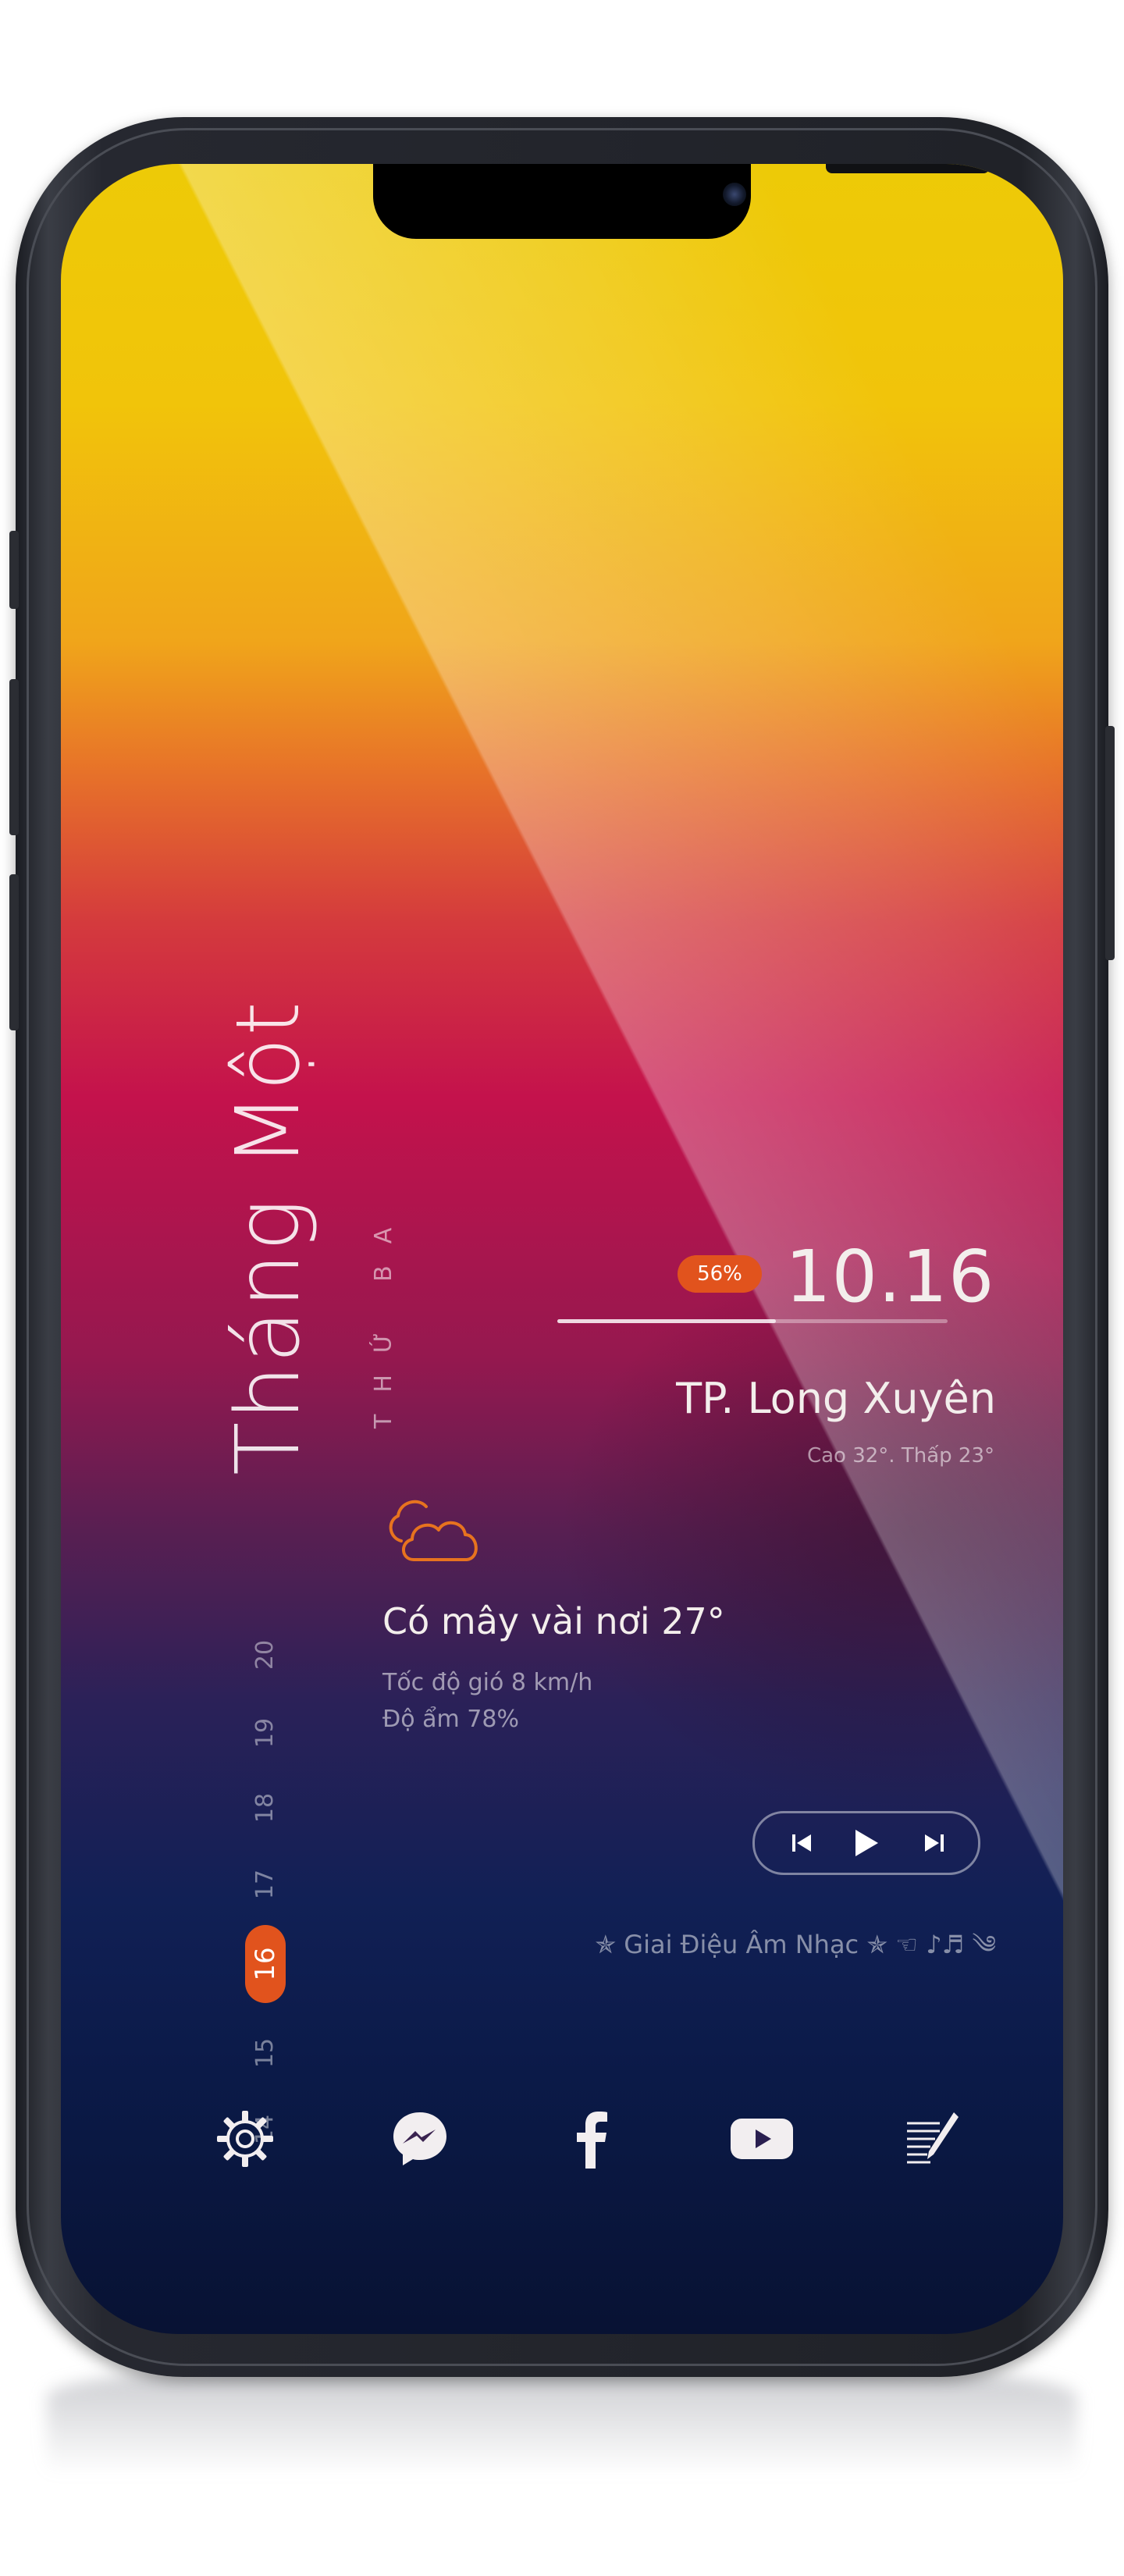 The image size is (1124, 2576). What do you see at coordinates (266, 1884) in the screenshot?
I see `day-17: 17` at bounding box center [266, 1884].